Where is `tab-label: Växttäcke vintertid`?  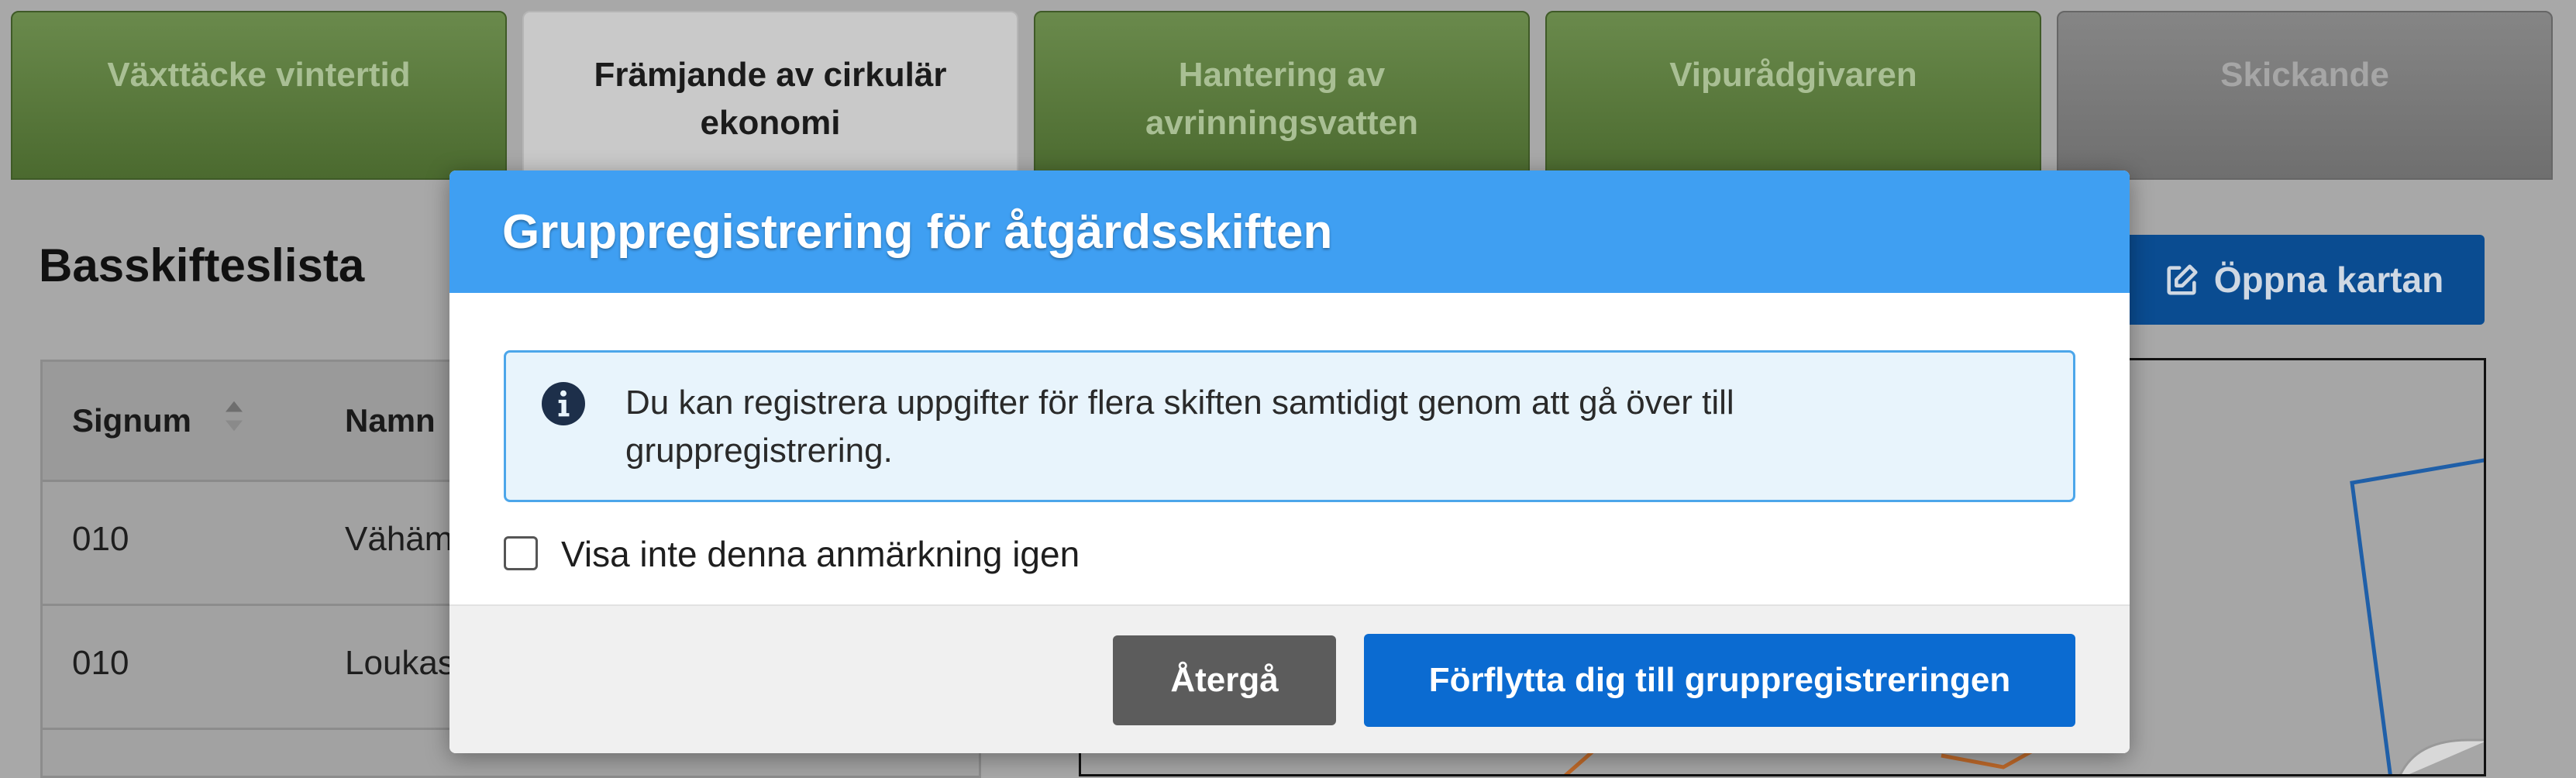
tab-label: Växttäcke vintertid is located at coordinates (259, 75).